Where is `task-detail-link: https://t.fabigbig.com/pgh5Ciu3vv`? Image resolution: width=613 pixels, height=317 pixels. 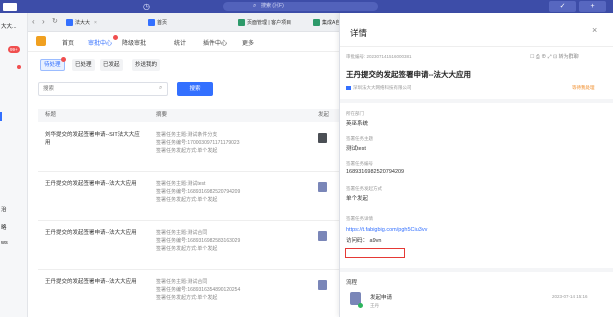
task-detail-link: https://t.fabigbig.com/pgh5Ciu3vv is located at coordinates (386, 230).